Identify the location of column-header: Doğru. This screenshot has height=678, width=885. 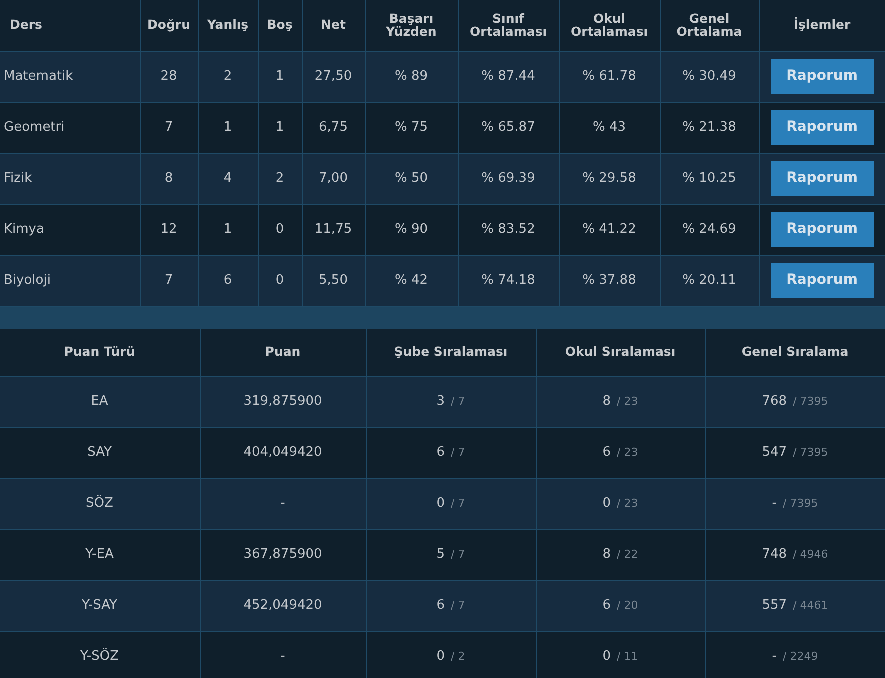
(169, 25).